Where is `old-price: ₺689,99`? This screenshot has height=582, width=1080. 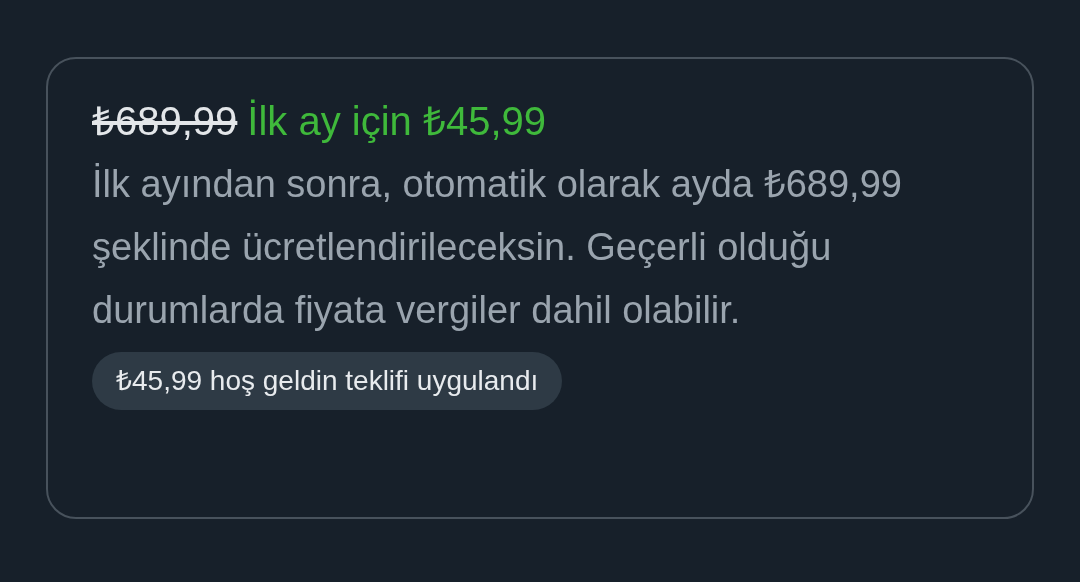 old-price: ₺689,99 is located at coordinates (165, 121).